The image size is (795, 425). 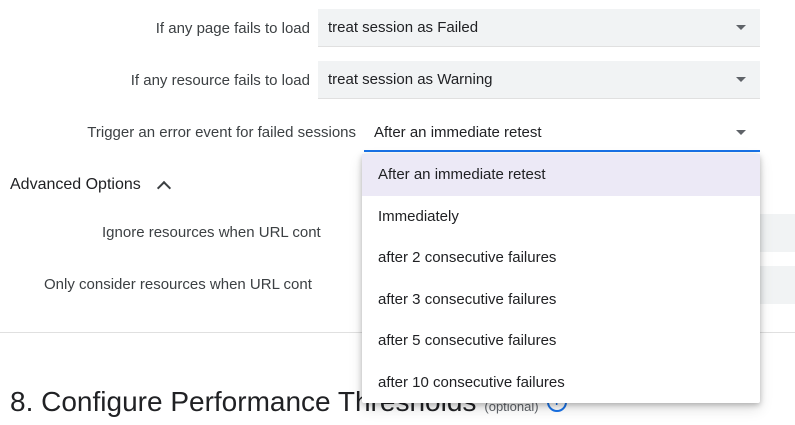 I want to click on dropdown-option: after 5 consecutive failures, so click(x=561, y=341).